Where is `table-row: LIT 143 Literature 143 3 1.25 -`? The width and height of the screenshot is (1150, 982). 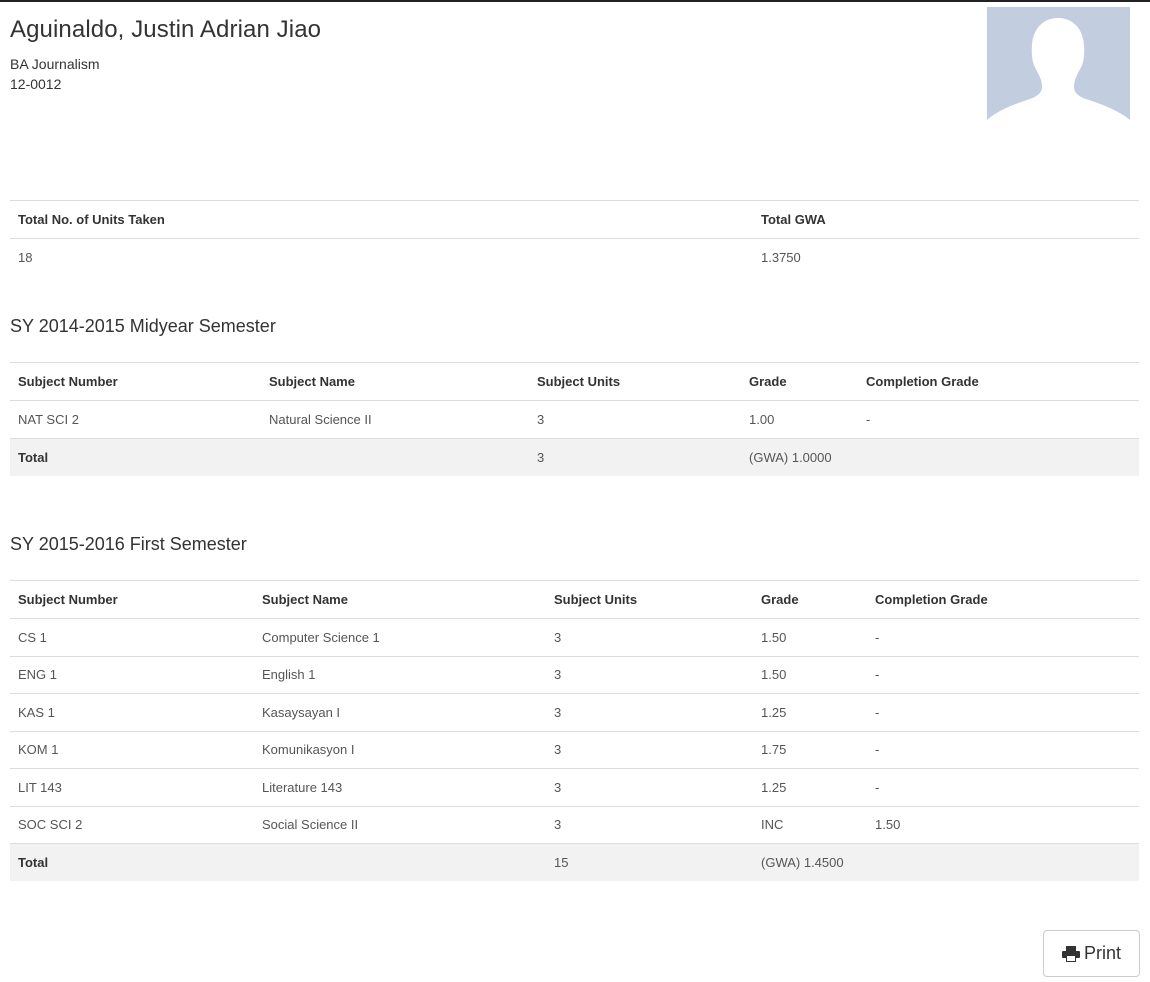 table-row: LIT 143 Literature 143 3 1.25 - is located at coordinates (574, 787).